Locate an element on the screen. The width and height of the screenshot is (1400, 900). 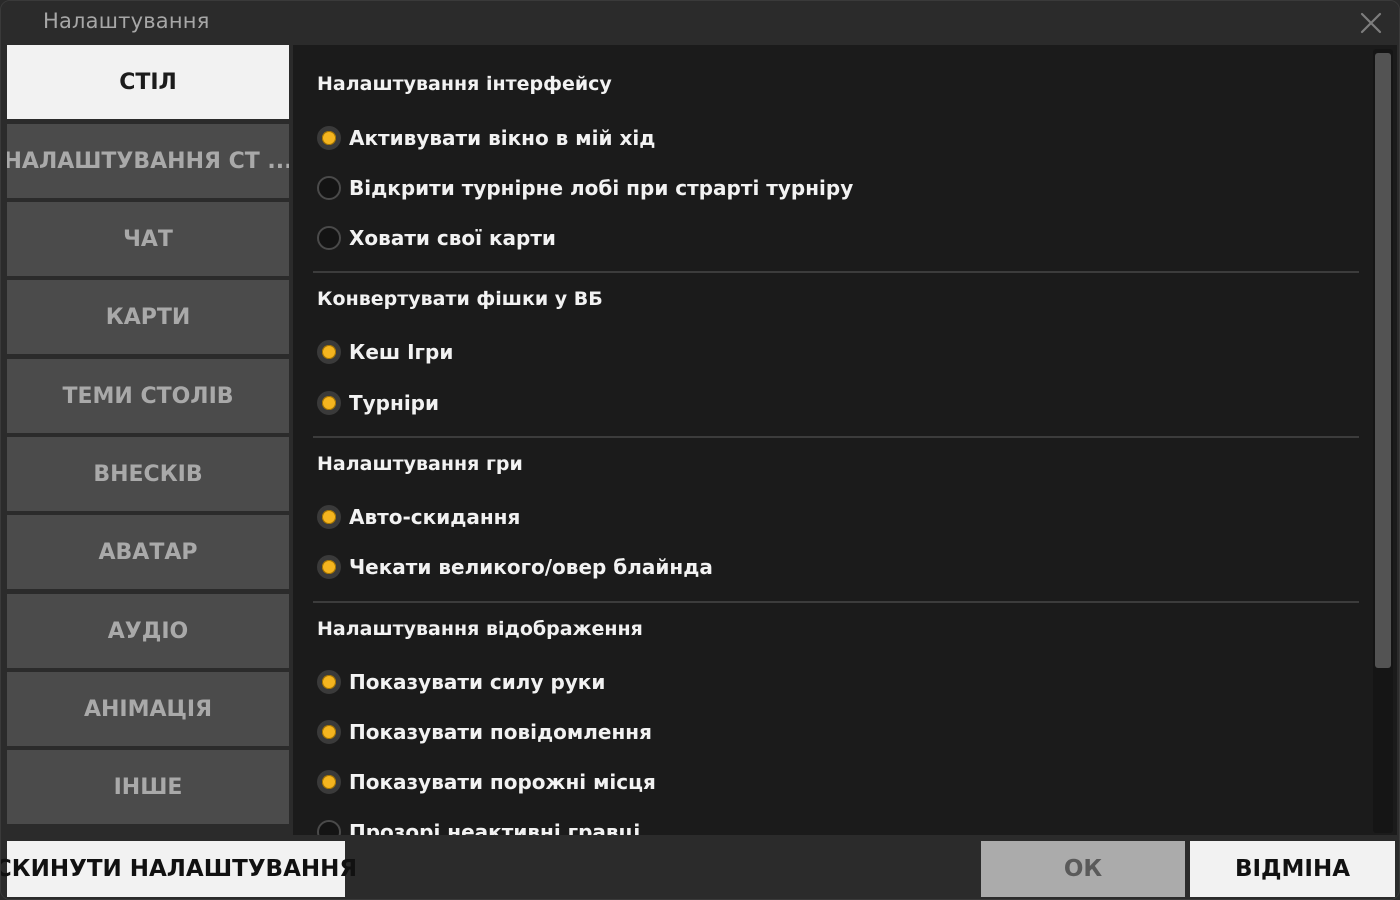
option-label: Показувати порожні місця is located at coordinates (502, 782).